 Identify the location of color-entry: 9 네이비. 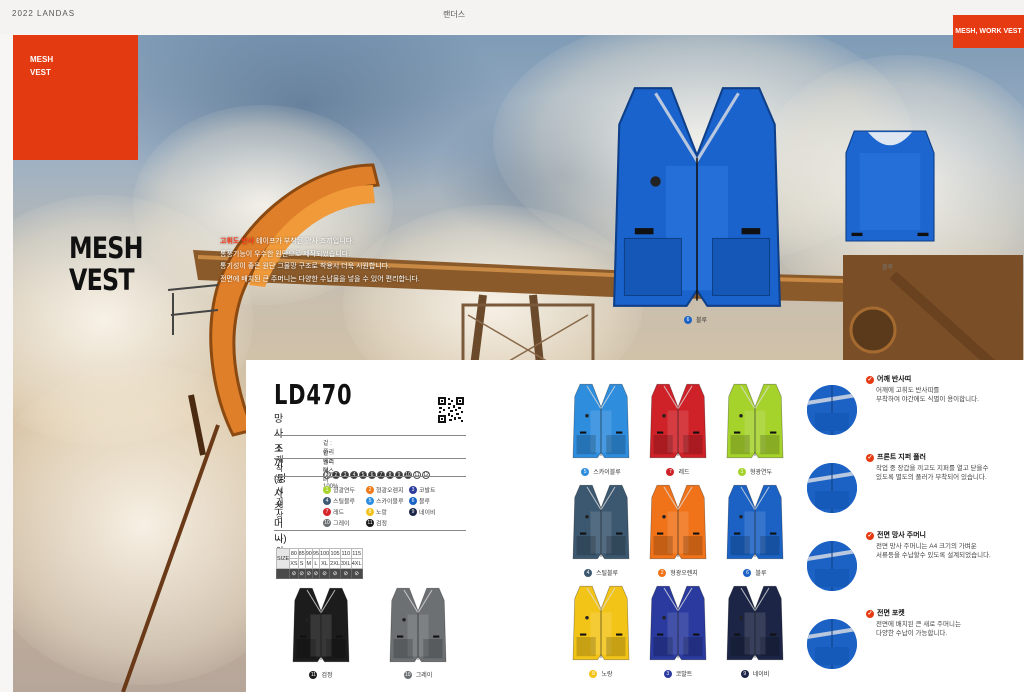
(422, 512).